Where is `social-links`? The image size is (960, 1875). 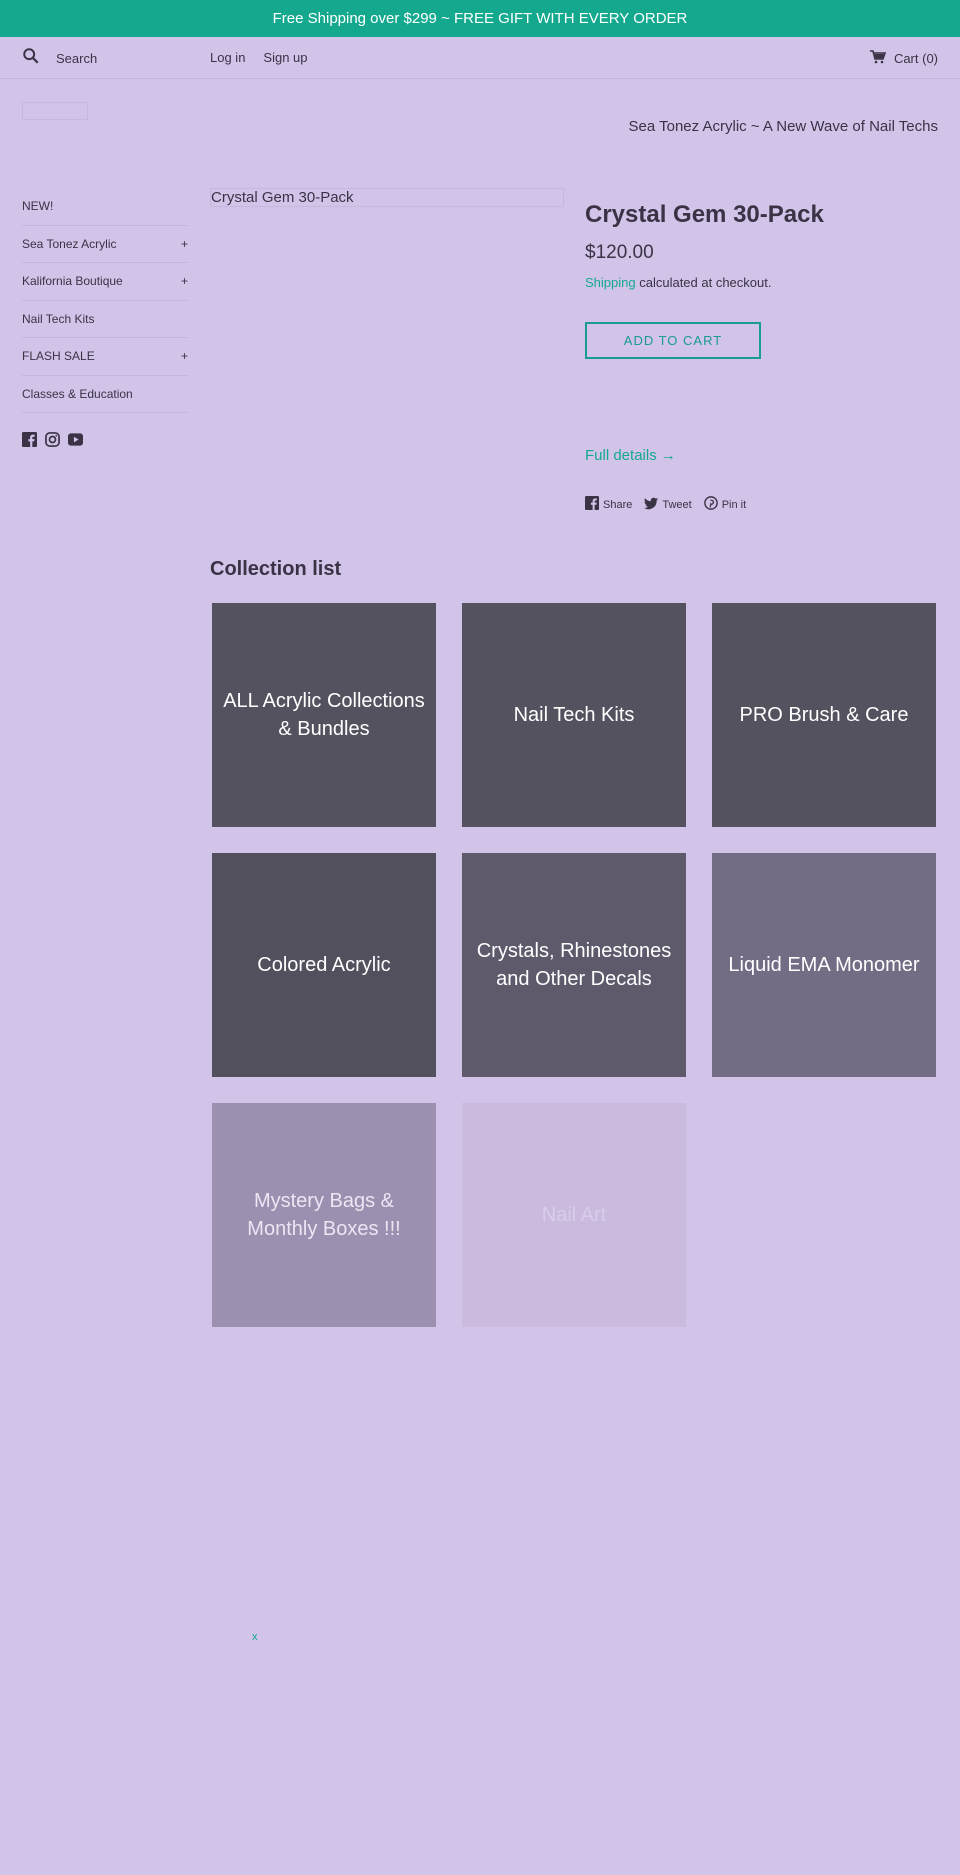
social-links is located at coordinates (52, 442).